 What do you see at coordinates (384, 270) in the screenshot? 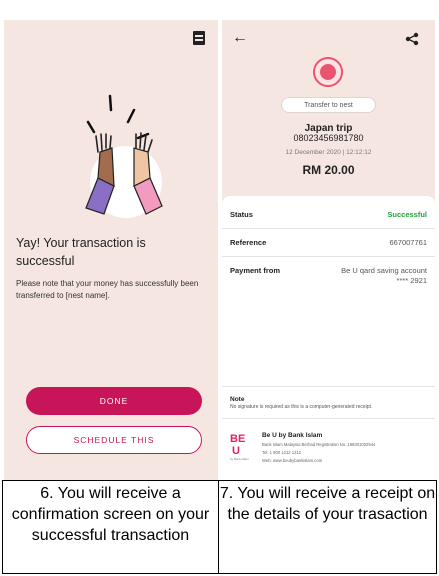
I see `payment-from-value: Be U qard saving account` at bounding box center [384, 270].